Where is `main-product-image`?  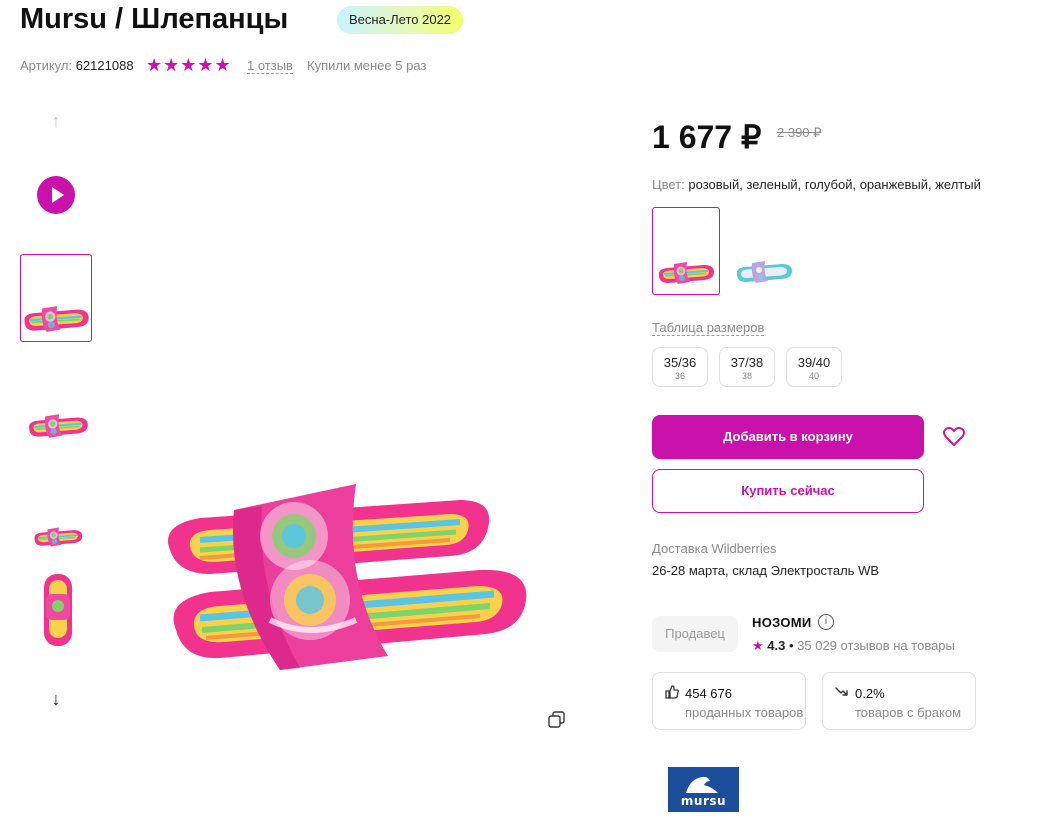
main-product-image is located at coordinates (350, 585).